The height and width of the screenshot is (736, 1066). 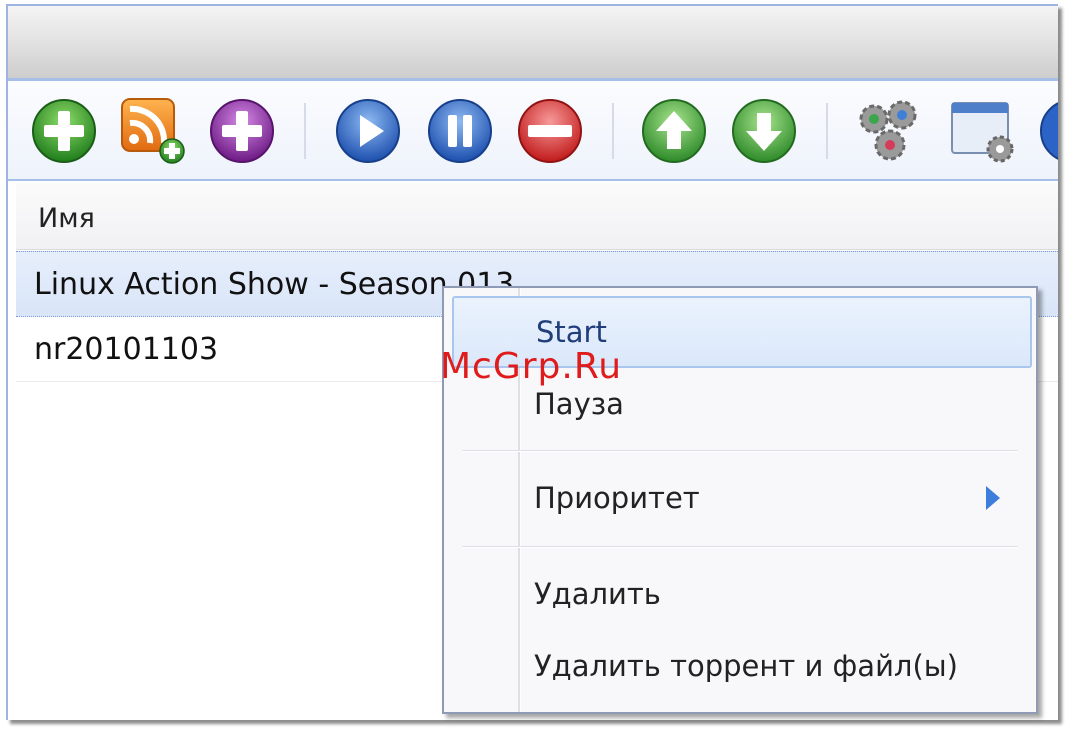 I want to click on help-button, so click(x=1048, y=131).